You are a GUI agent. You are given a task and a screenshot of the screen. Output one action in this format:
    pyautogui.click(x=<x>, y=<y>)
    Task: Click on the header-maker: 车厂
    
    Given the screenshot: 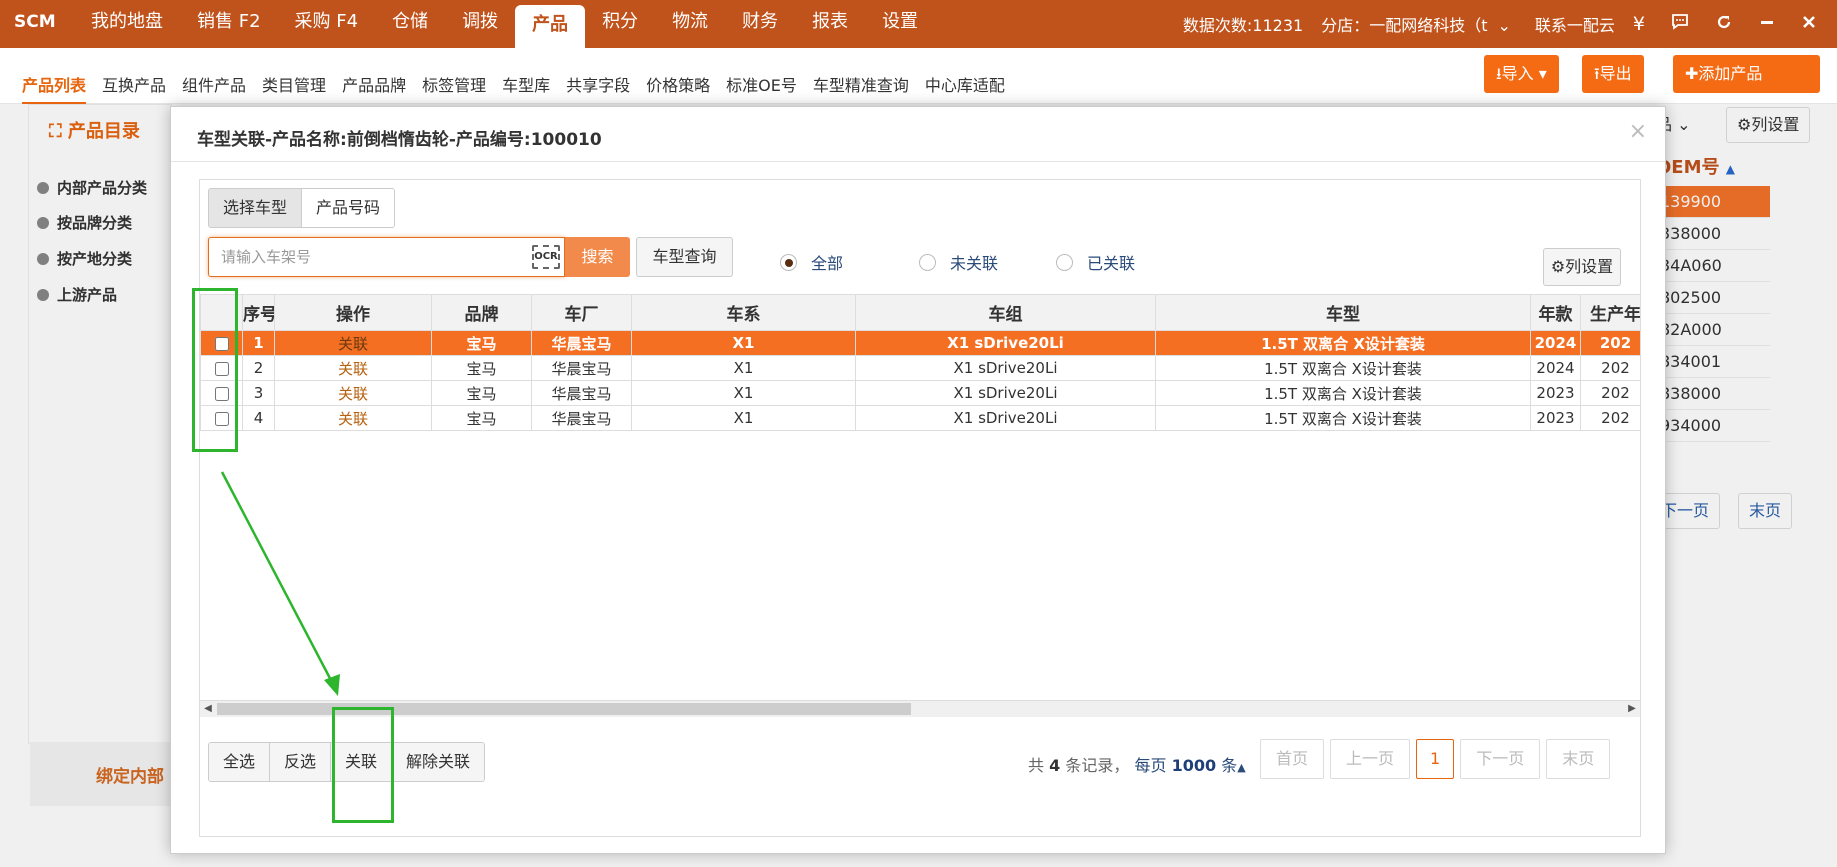 What is the action you would take?
    pyautogui.click(x=581, y=312)
    